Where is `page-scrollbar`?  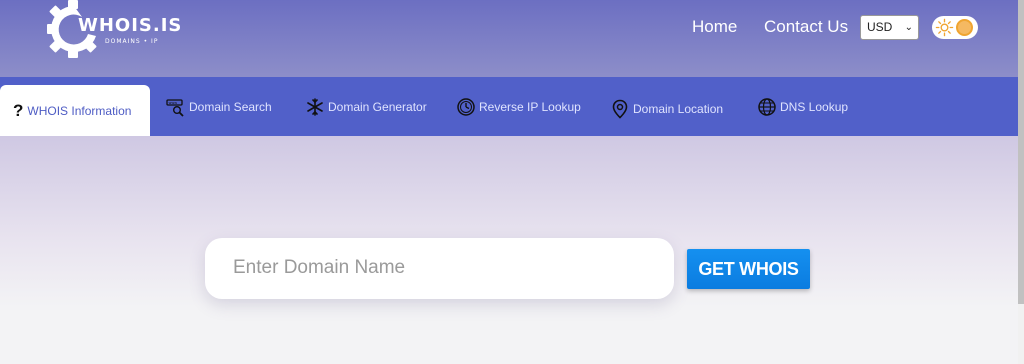 page-scrollbar is located at coordinates (1021, 182).